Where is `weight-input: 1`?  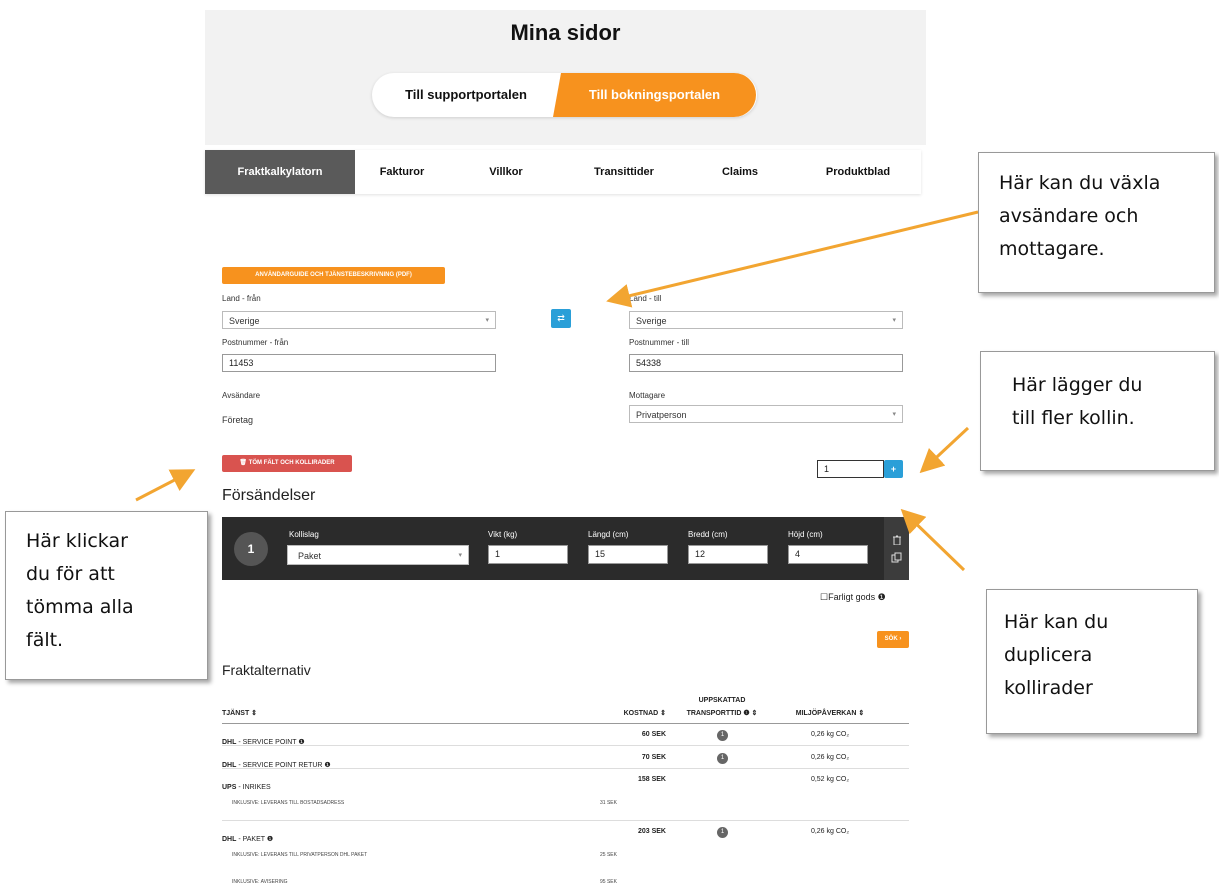
weight-input: 1 is located at coordinates (528, 554).